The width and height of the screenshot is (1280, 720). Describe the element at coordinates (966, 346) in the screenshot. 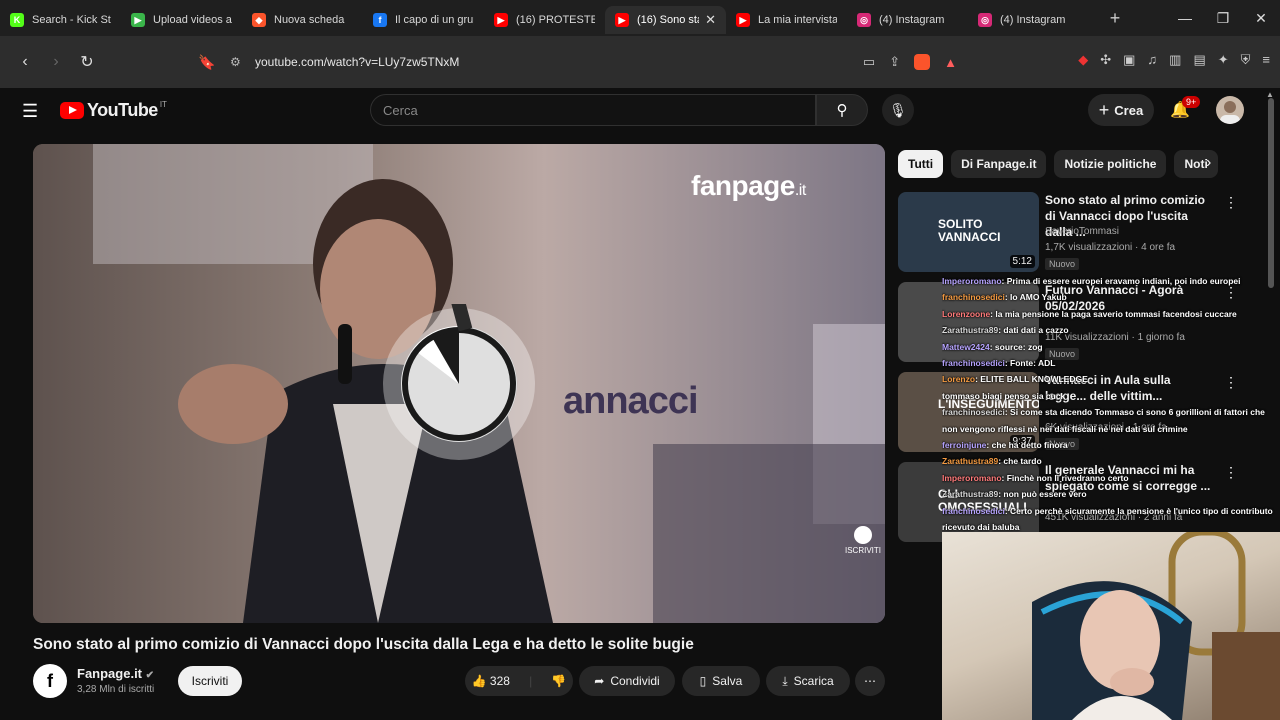

I see `chat-username: Mattew2424` at that location.